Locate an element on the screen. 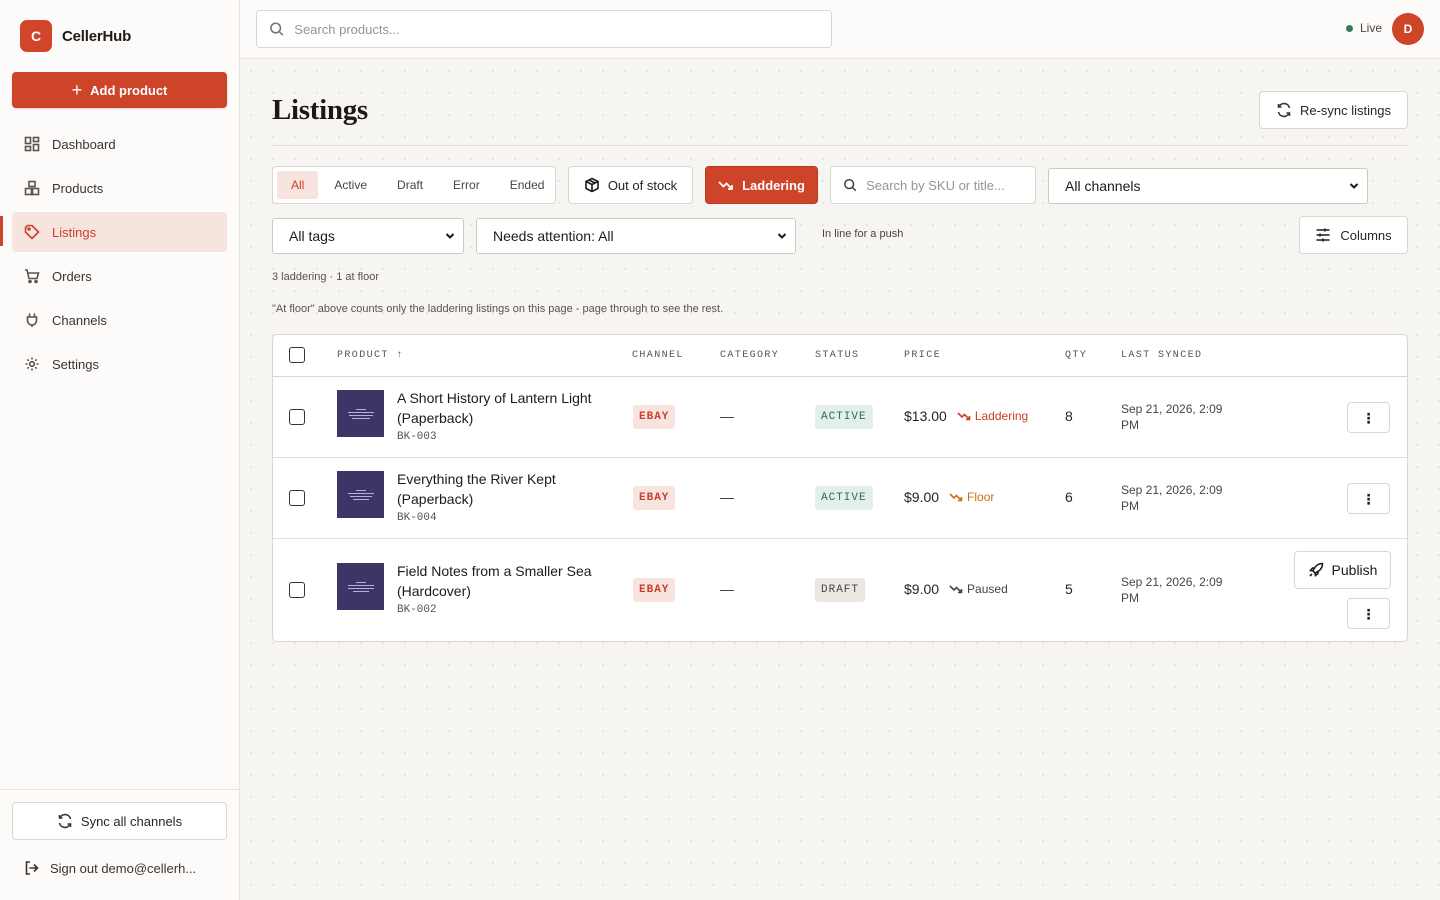  needs-attention-value: Needs attention: All is located at coordinates (553, 236).